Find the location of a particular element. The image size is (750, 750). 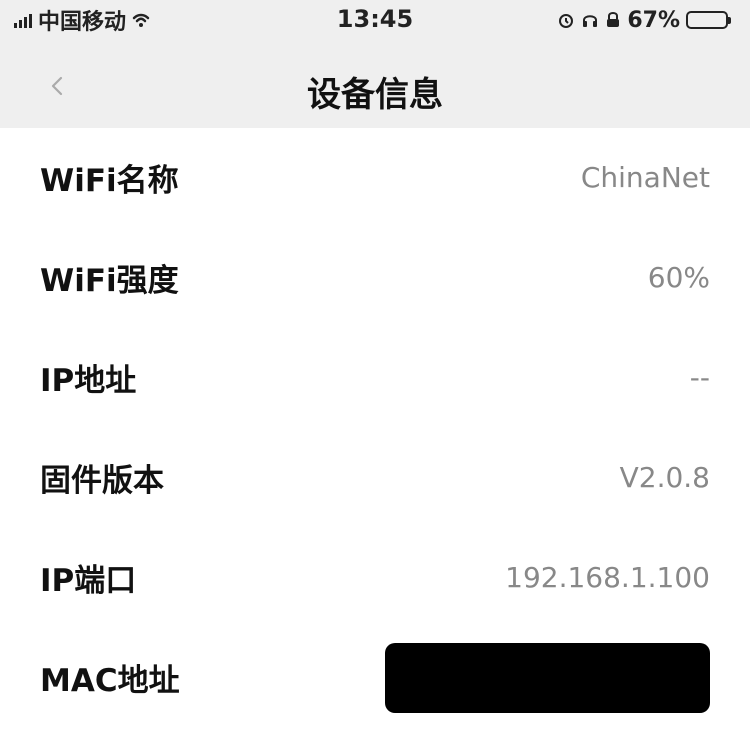

carrier-name: 中国移动 is located at coordinates (82, 22).